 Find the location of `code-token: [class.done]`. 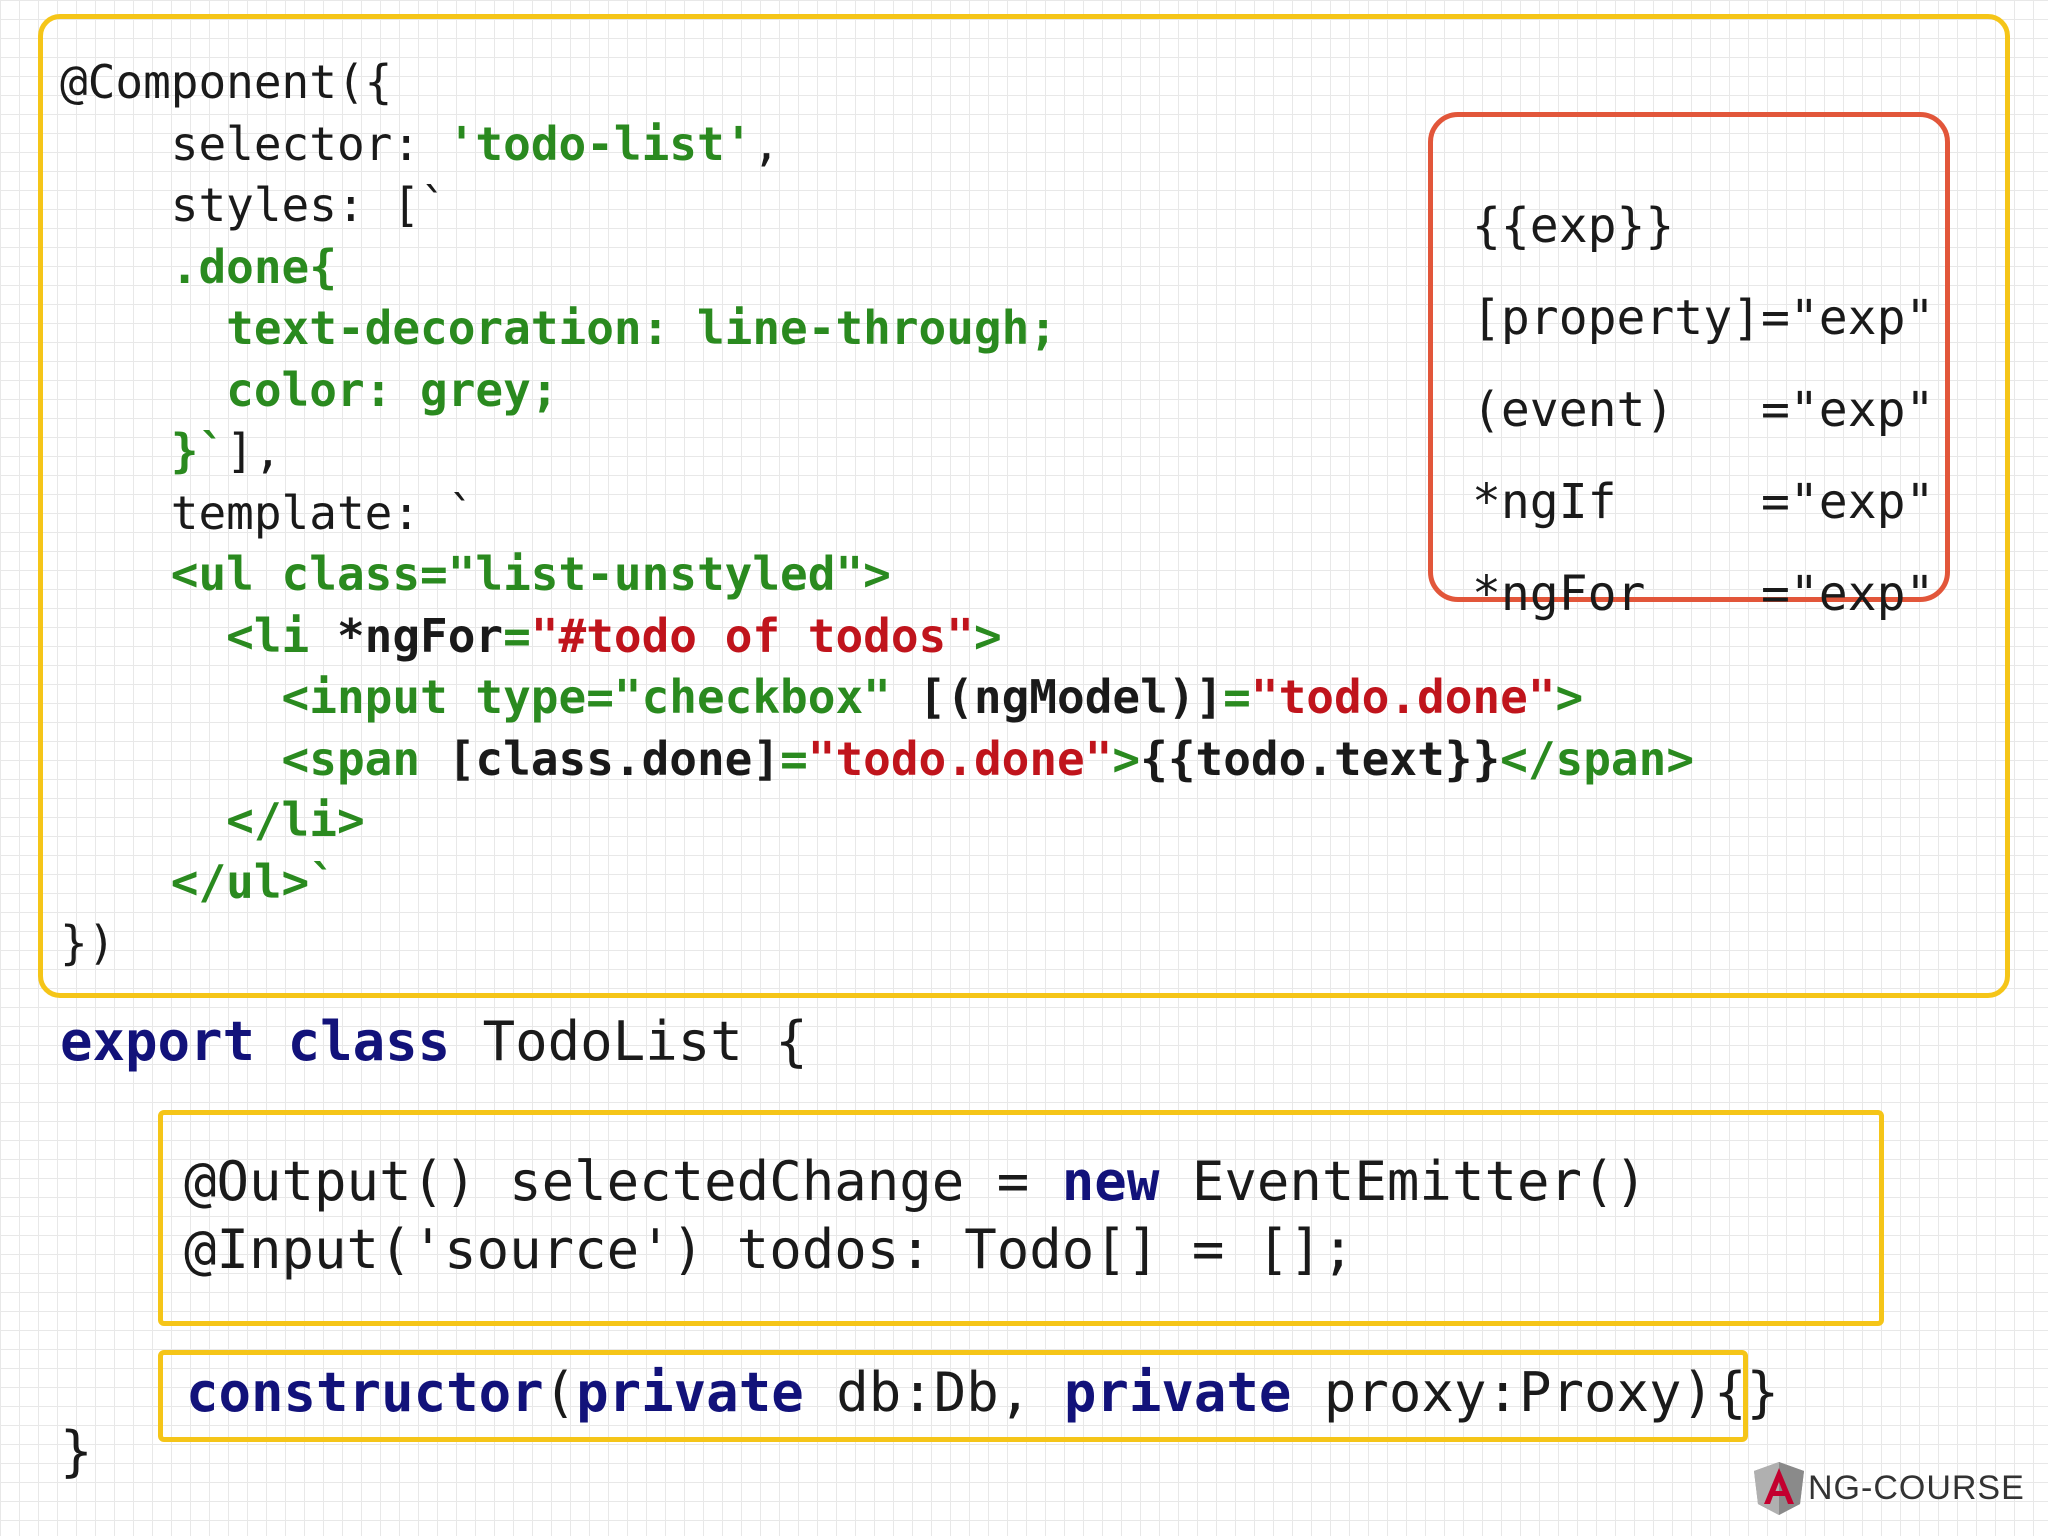

code-token: [class.done] is located at coordinates (614, 758).